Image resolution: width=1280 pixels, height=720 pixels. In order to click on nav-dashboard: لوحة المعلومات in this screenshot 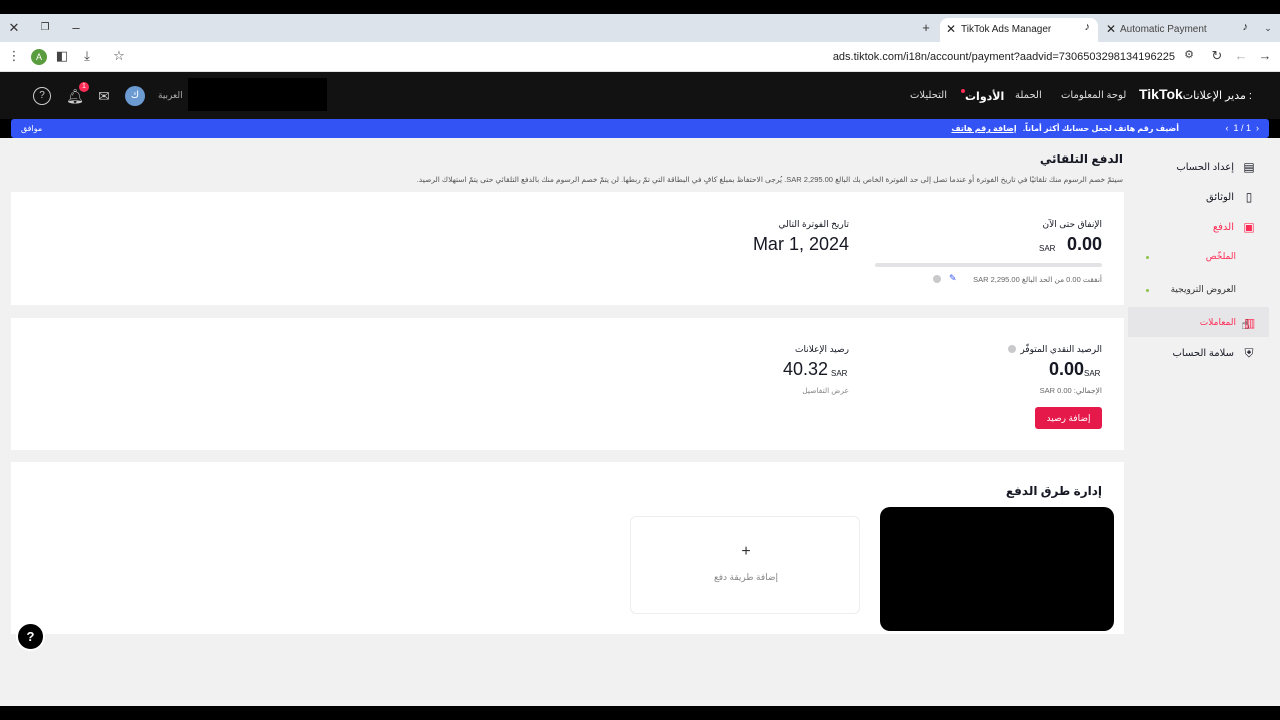, I will do `click(1093, 95)`.